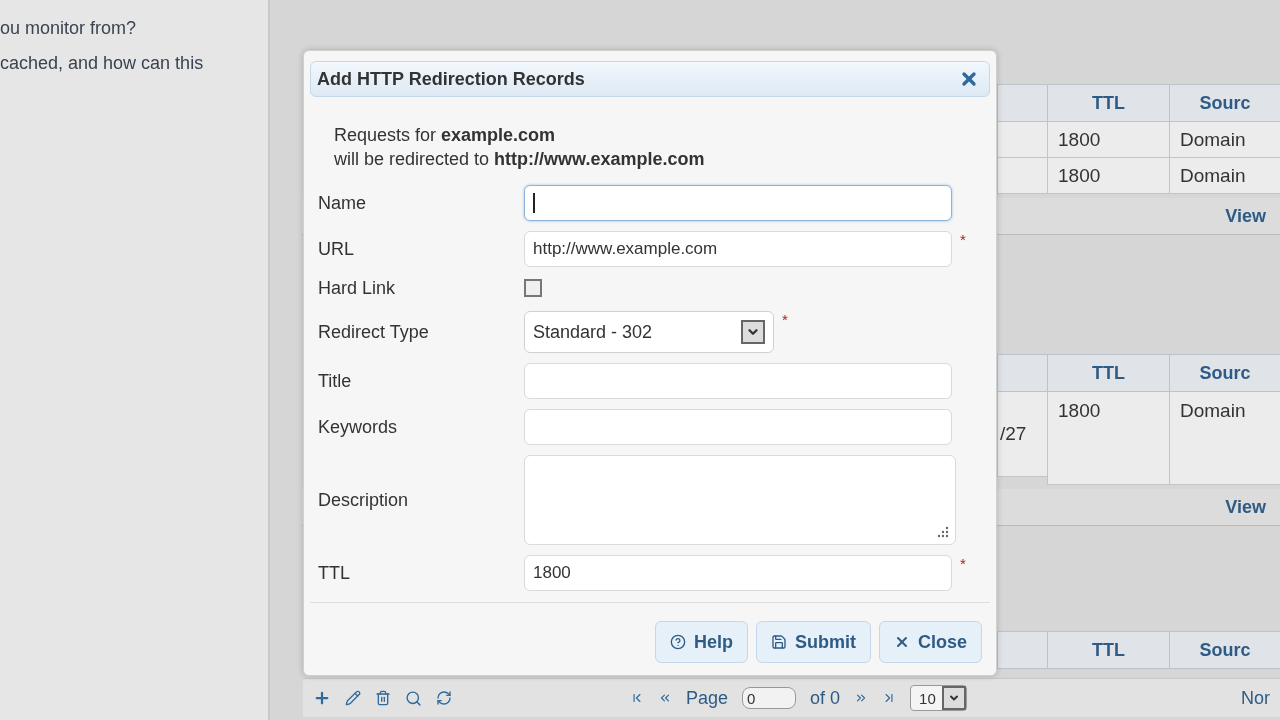 Image resolution: width=1280 pixels, height=720 pixels. What do you see at coordinates (444, 698) in the screenshot?
I see `refresh-icon` at bounding box center [444, 698].